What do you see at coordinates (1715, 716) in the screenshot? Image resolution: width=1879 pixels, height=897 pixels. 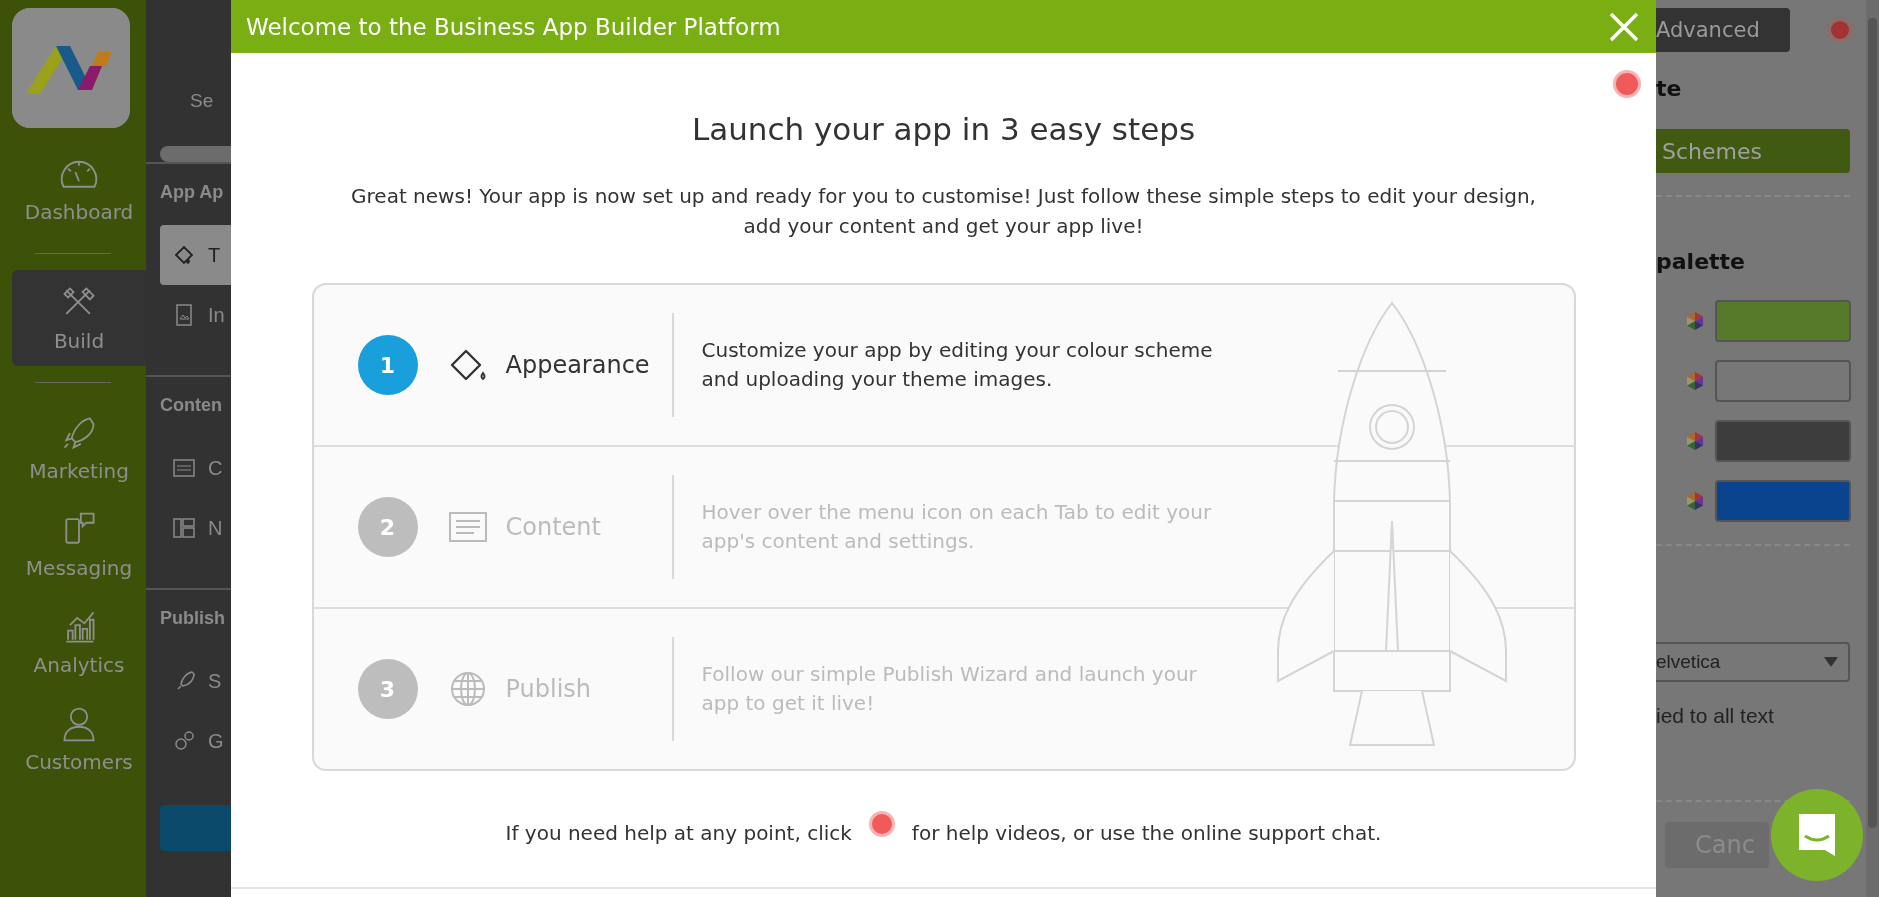 I see `font-note: ied to all text` at bounding box center [1715, 716].